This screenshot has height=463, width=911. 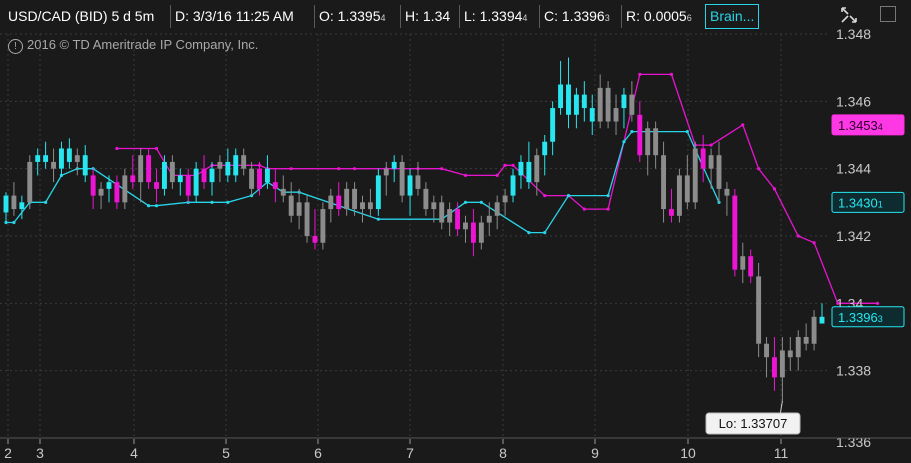 I want to click on y-tick-label: 1.338, so click(x=853, y=371).